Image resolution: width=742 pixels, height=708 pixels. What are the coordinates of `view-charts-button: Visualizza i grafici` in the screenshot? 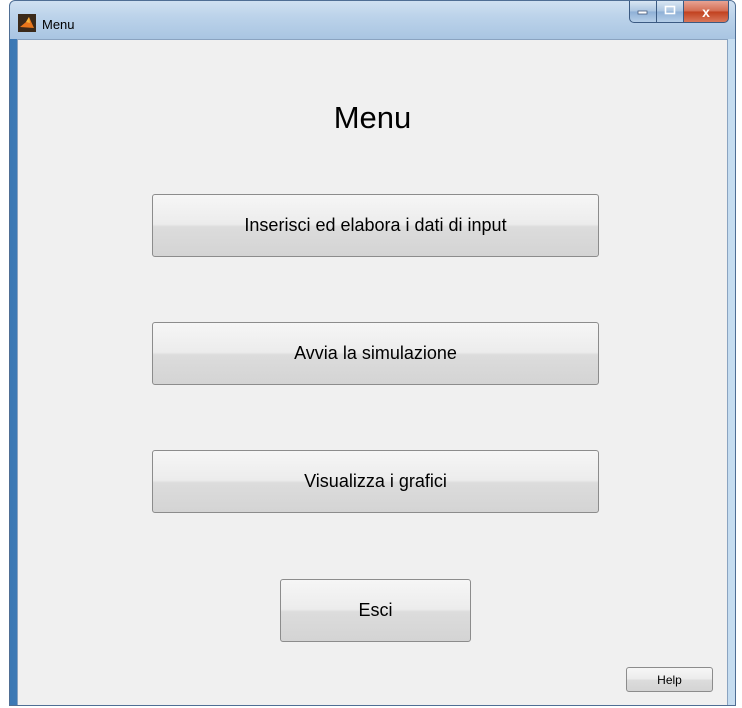 It's located at (375, 481).